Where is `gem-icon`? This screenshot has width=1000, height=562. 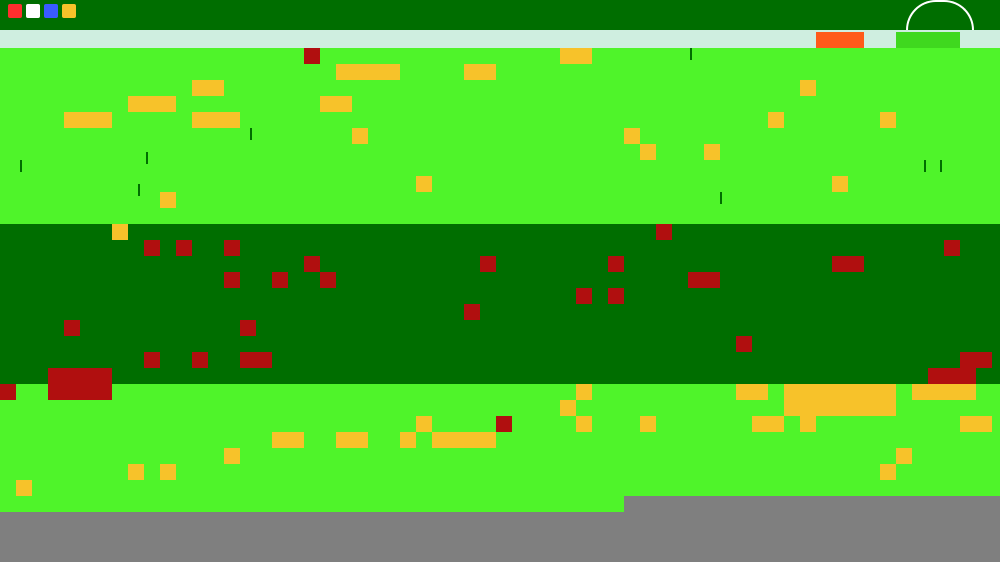
gem-icon is located at coordinates (51, 11).